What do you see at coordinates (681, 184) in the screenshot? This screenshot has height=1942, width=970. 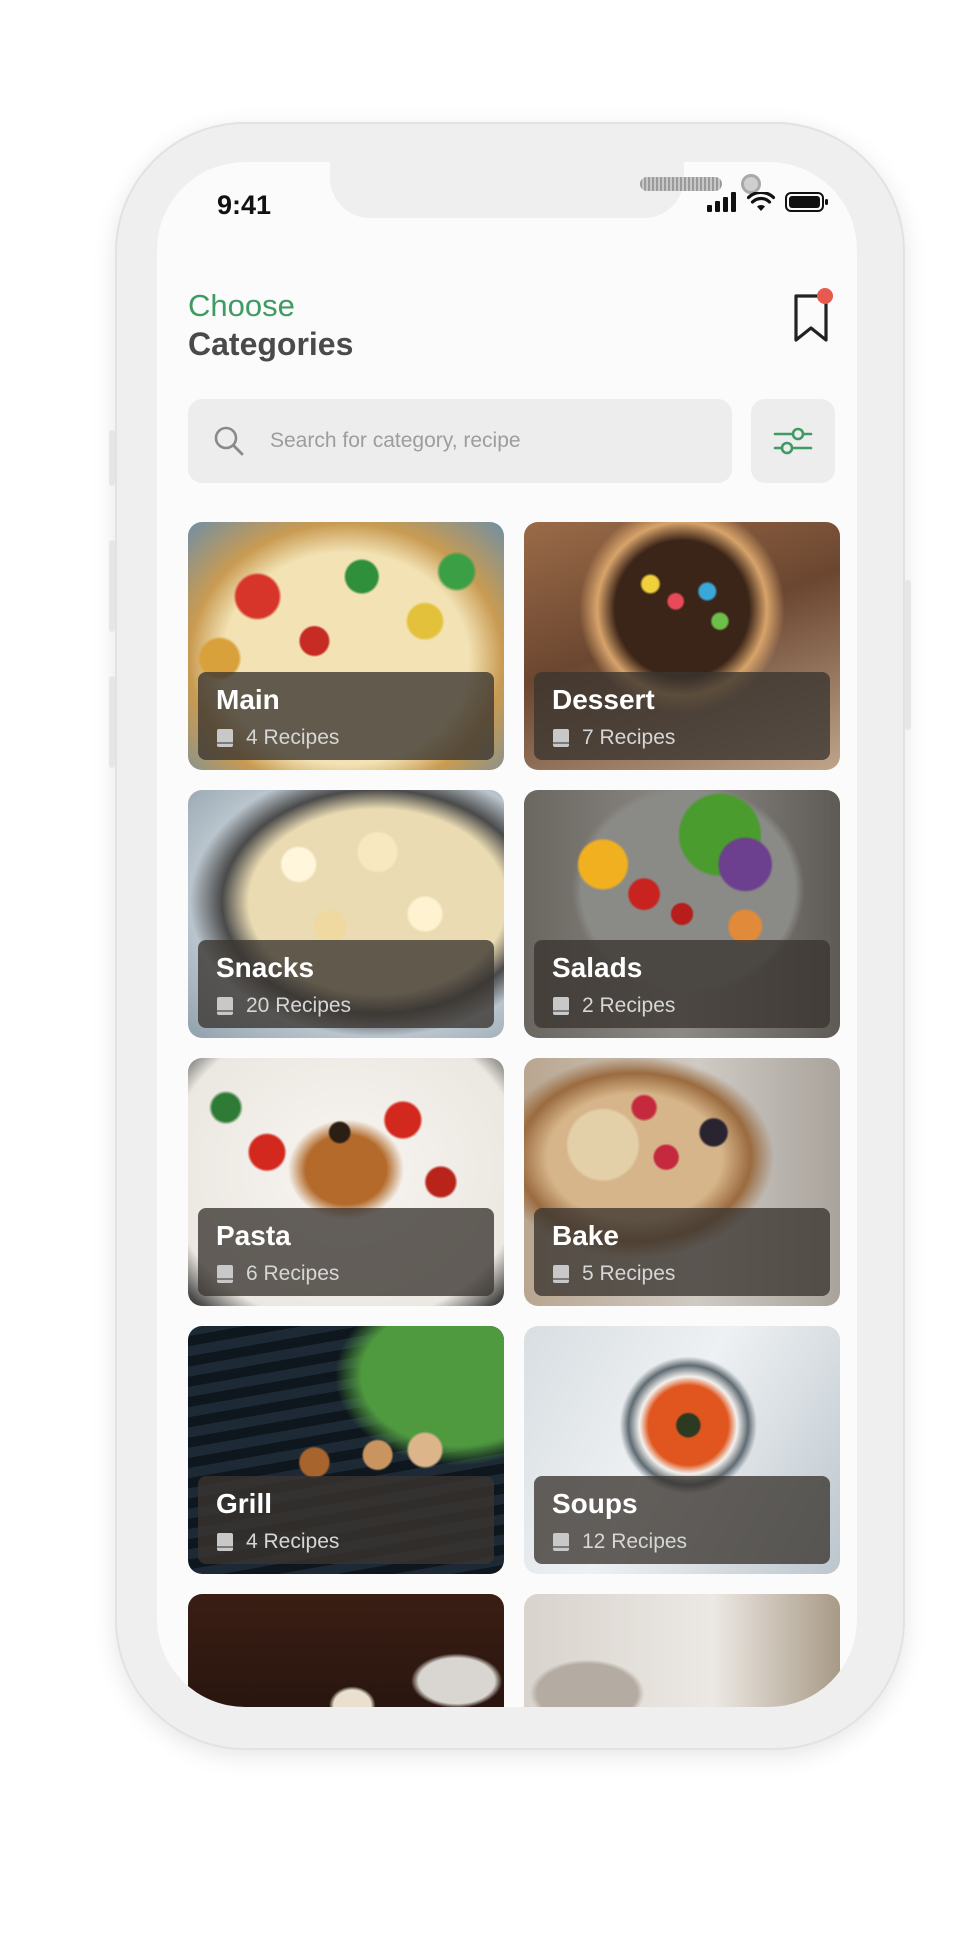 I see `speaker-grille` at bounding box center [681, 184].